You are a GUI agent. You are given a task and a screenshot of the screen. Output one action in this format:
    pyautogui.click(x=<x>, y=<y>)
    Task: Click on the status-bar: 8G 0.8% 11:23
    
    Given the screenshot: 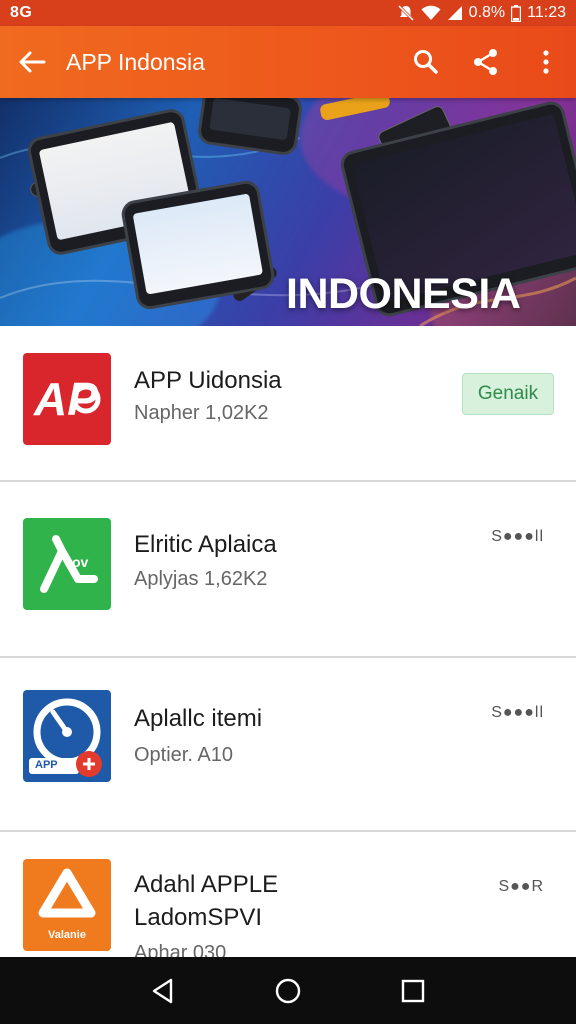 What is the action you would take?
    pyautogui.click(x=288, y=13)
    